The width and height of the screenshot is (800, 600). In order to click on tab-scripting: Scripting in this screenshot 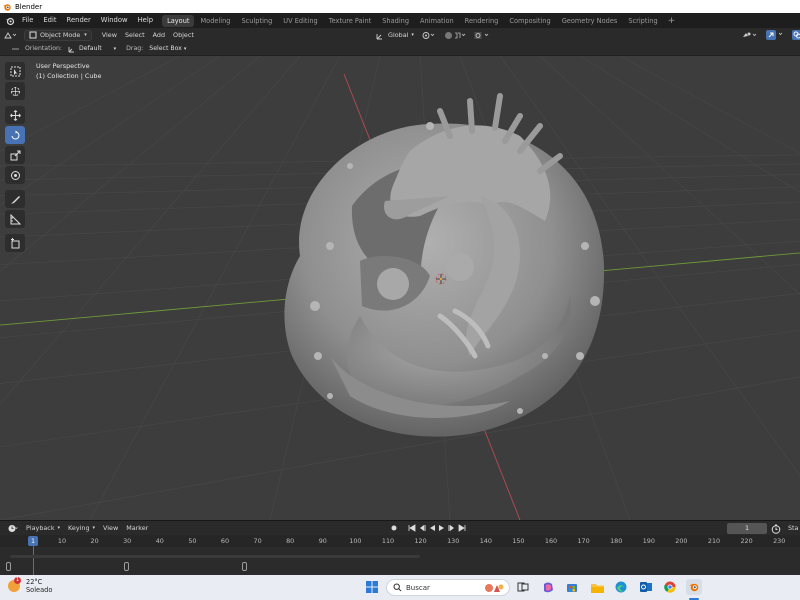, I will do `click(642, 21)`.